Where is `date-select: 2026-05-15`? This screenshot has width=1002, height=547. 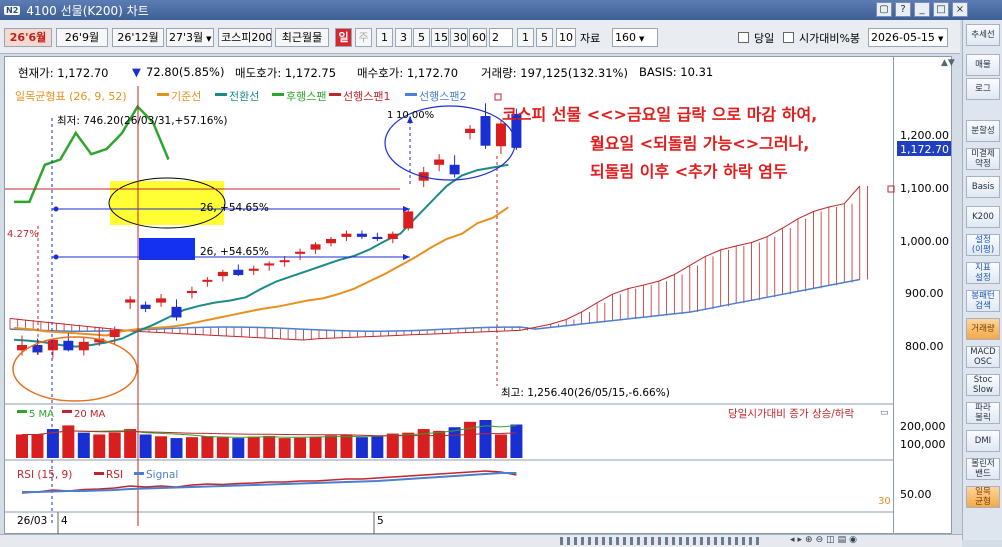 date-select: 2026-05-15 is located at coordinates (908, 37).